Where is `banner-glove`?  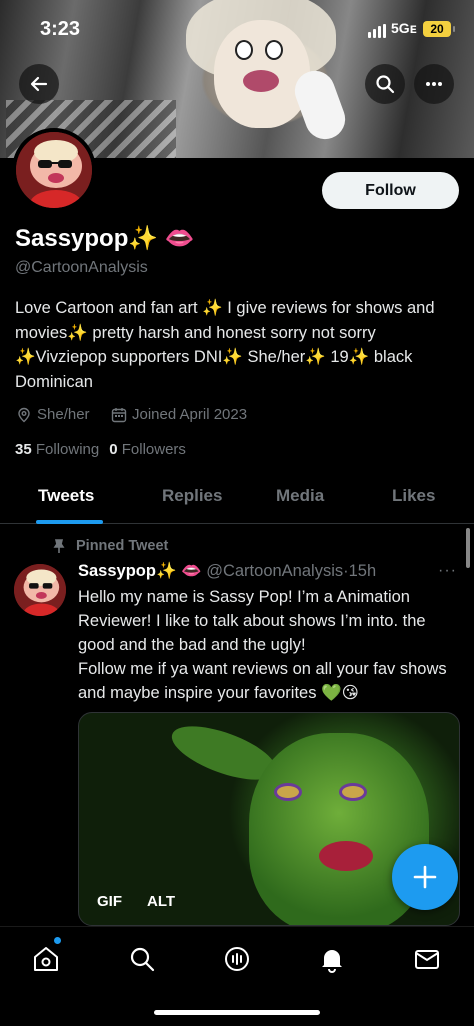
banner-glove is located at coordinates (320, 105).